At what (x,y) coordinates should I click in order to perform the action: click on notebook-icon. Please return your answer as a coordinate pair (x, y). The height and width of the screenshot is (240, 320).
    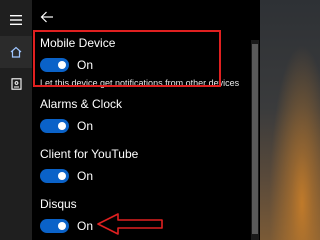
    Looking at the image, I should click on (16, 84).